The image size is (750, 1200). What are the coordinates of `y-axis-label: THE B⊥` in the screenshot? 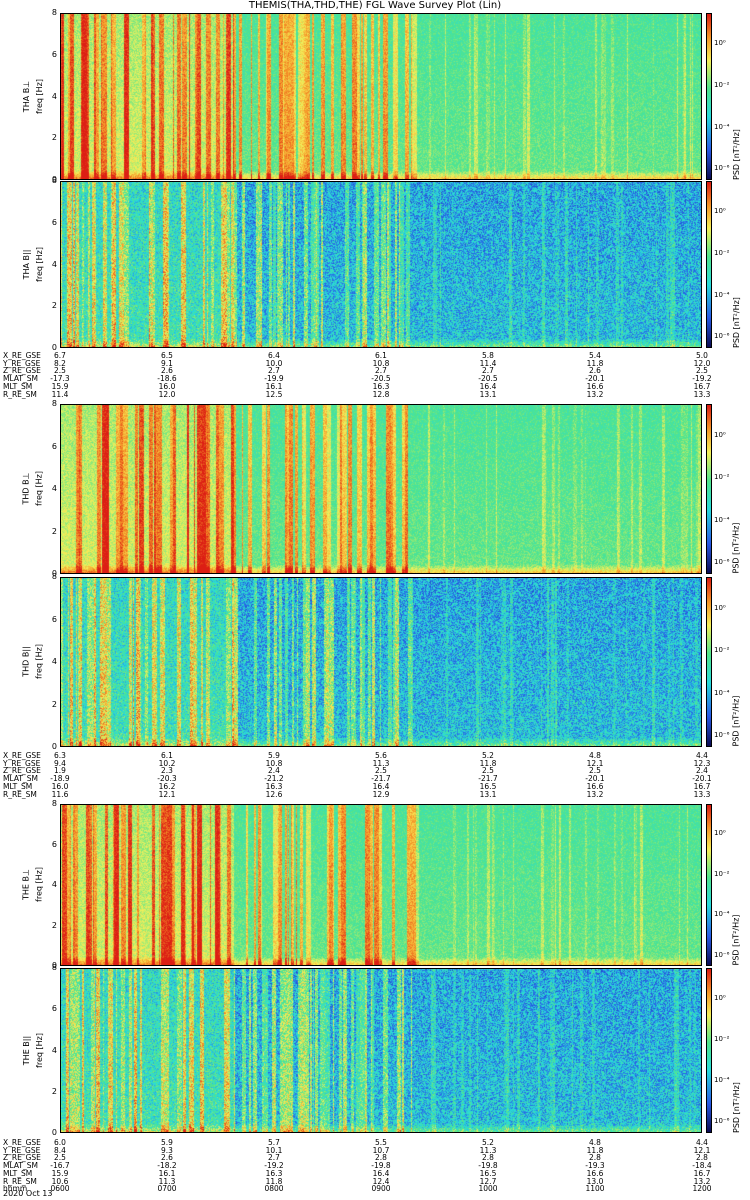 It's located at (26, 884).